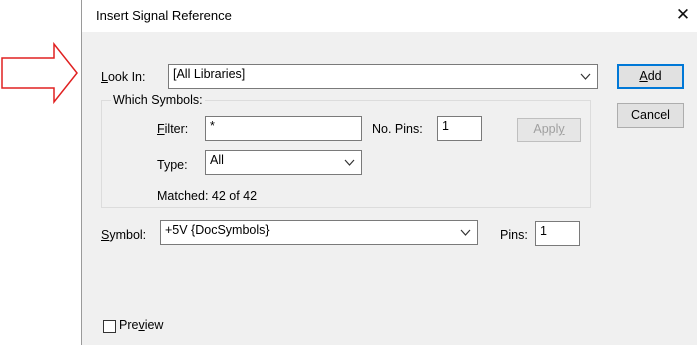  What do you see at coordinates (283, 128) in the screenshot?
I see `filter-input: *` at bounding box center [283, 128].